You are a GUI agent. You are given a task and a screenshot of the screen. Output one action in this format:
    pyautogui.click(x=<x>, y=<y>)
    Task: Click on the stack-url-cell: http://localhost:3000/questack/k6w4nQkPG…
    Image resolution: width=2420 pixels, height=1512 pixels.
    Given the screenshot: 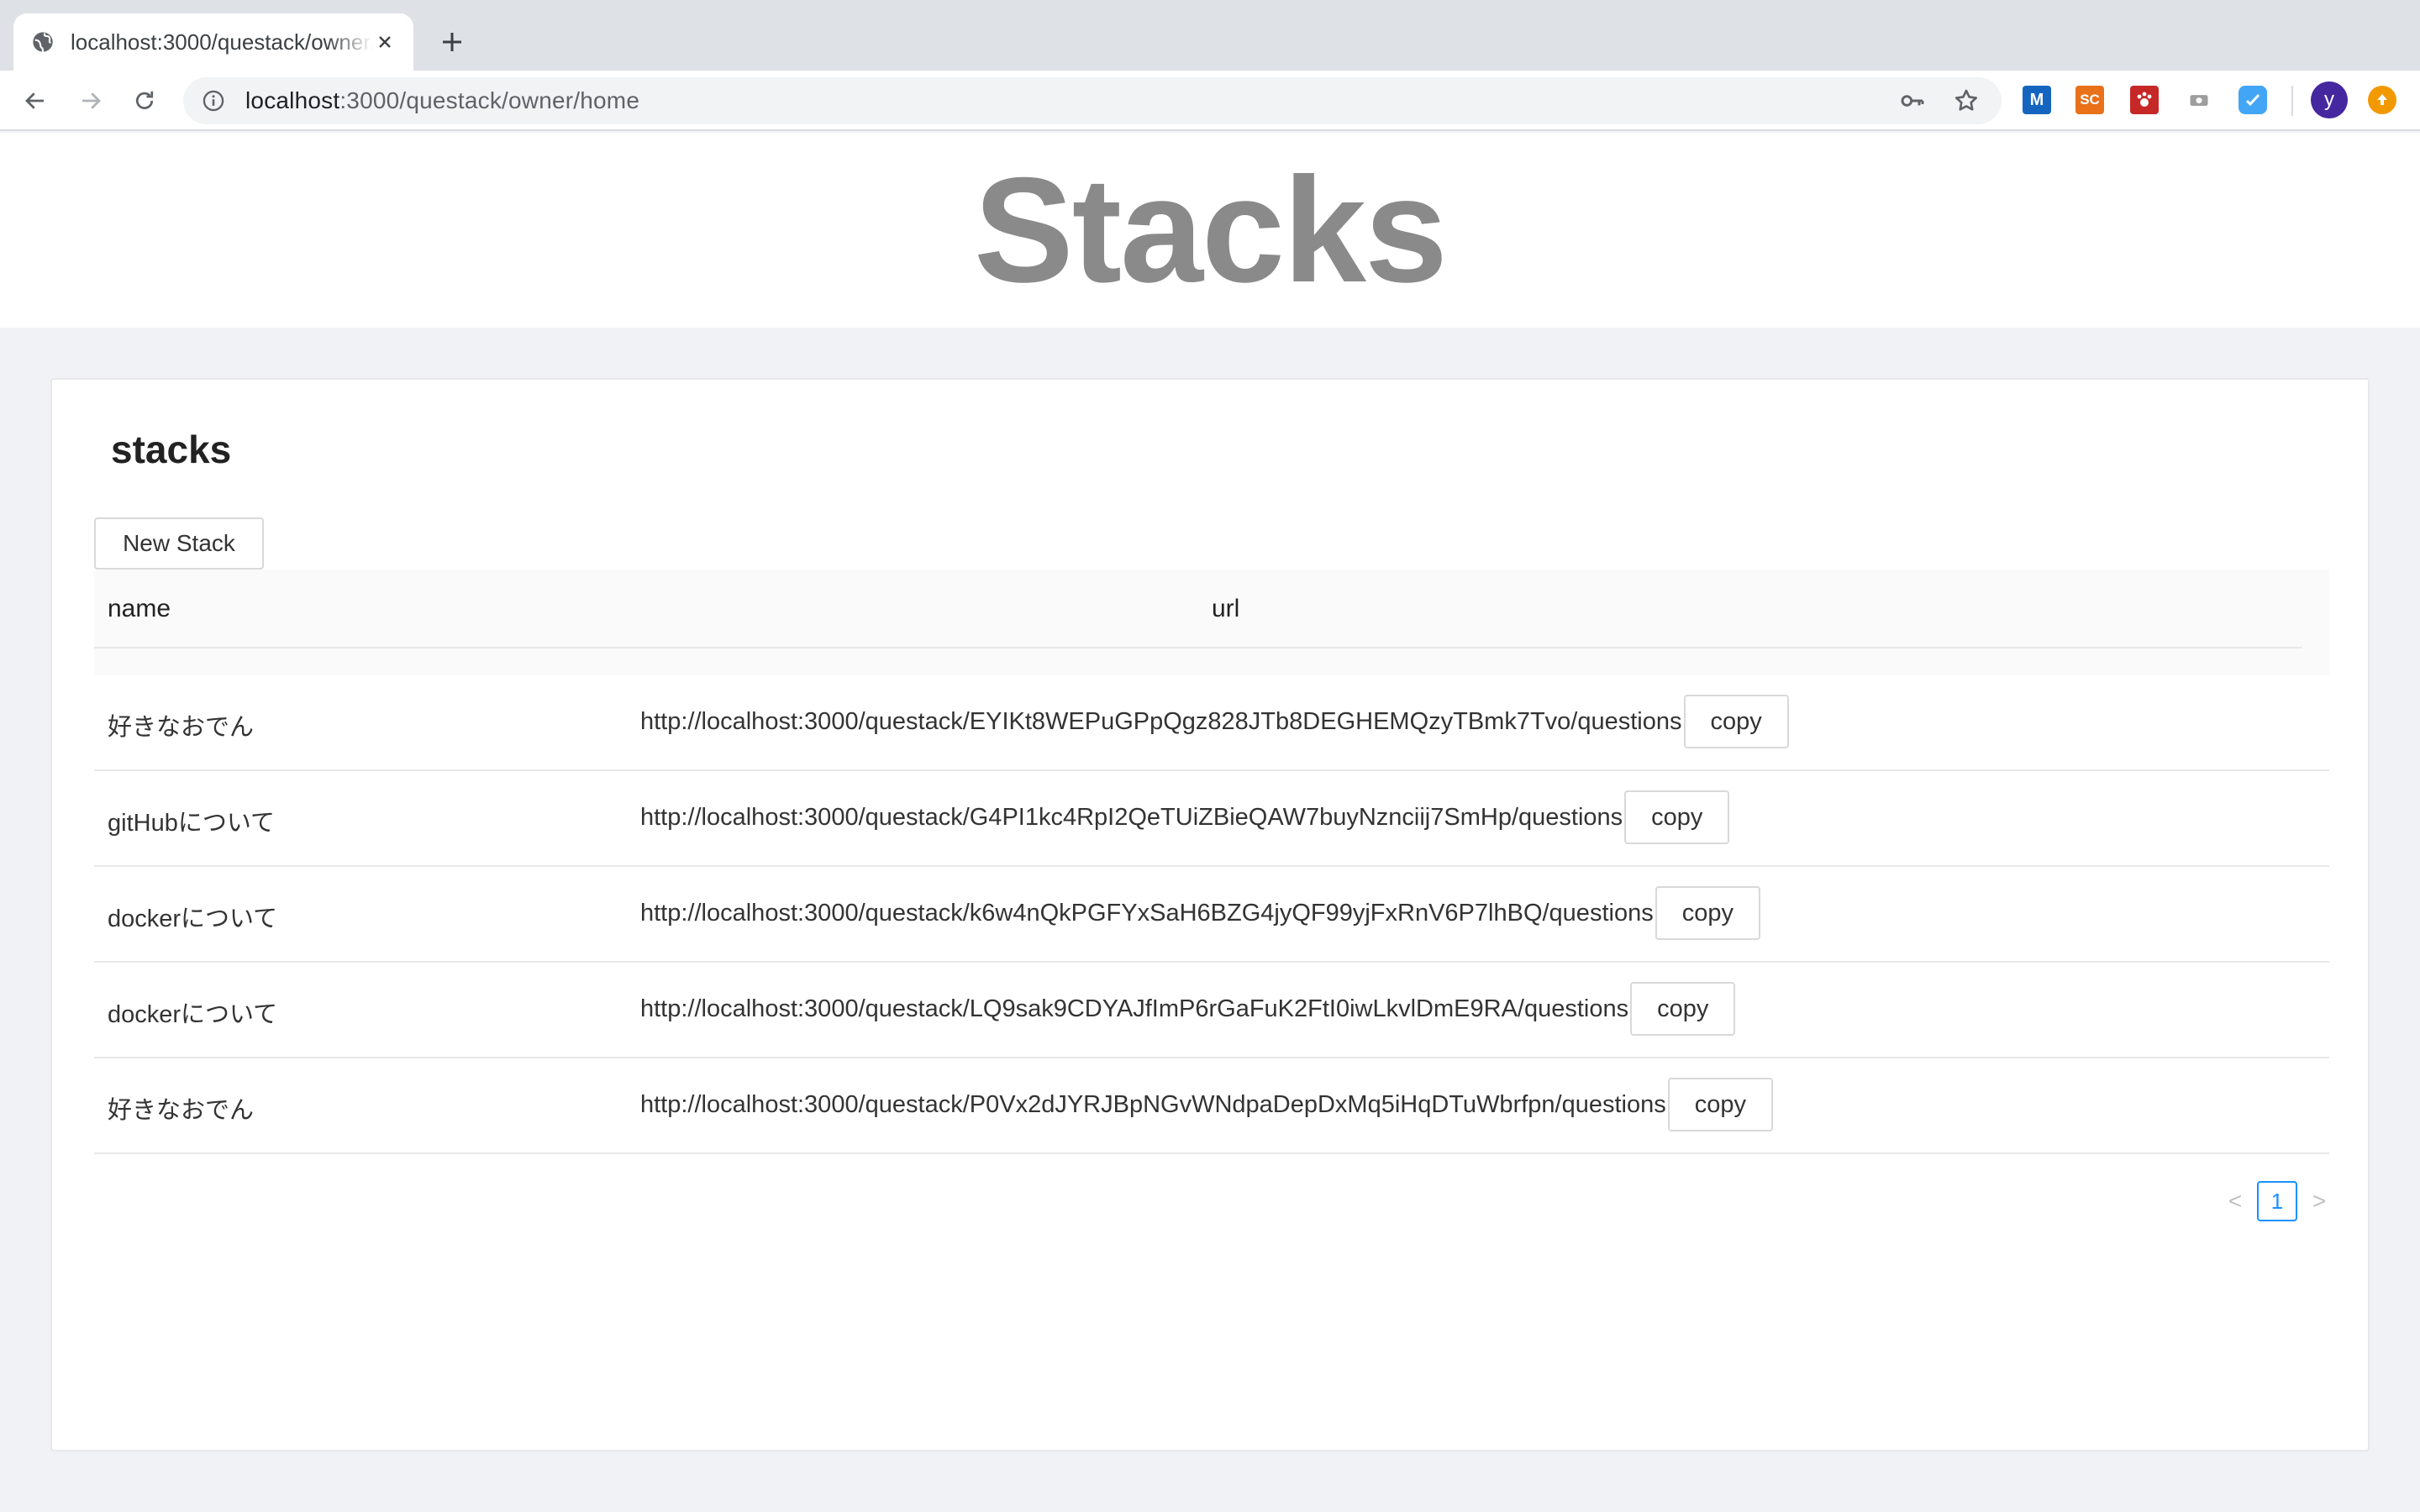 What is the action you would take?
    pyautogui.click(x=1200, y=913)
    